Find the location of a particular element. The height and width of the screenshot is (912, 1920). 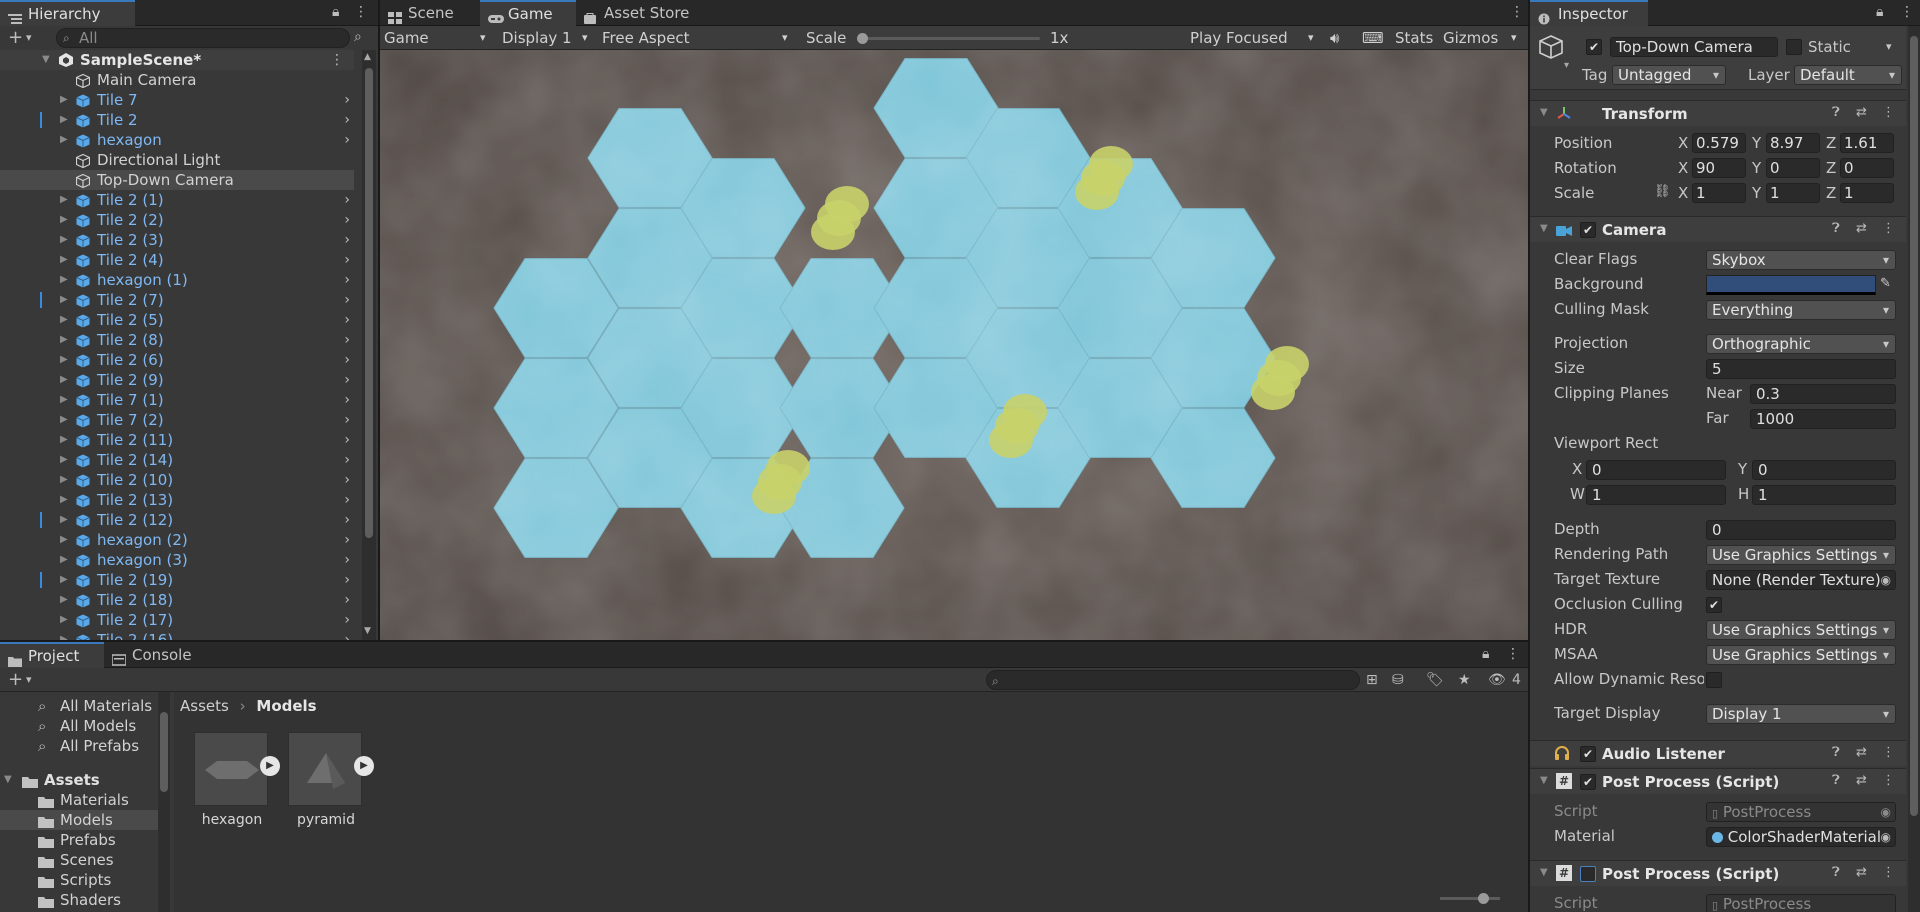

viewport-y-field: 0 is located at coordinates (1824, 470).